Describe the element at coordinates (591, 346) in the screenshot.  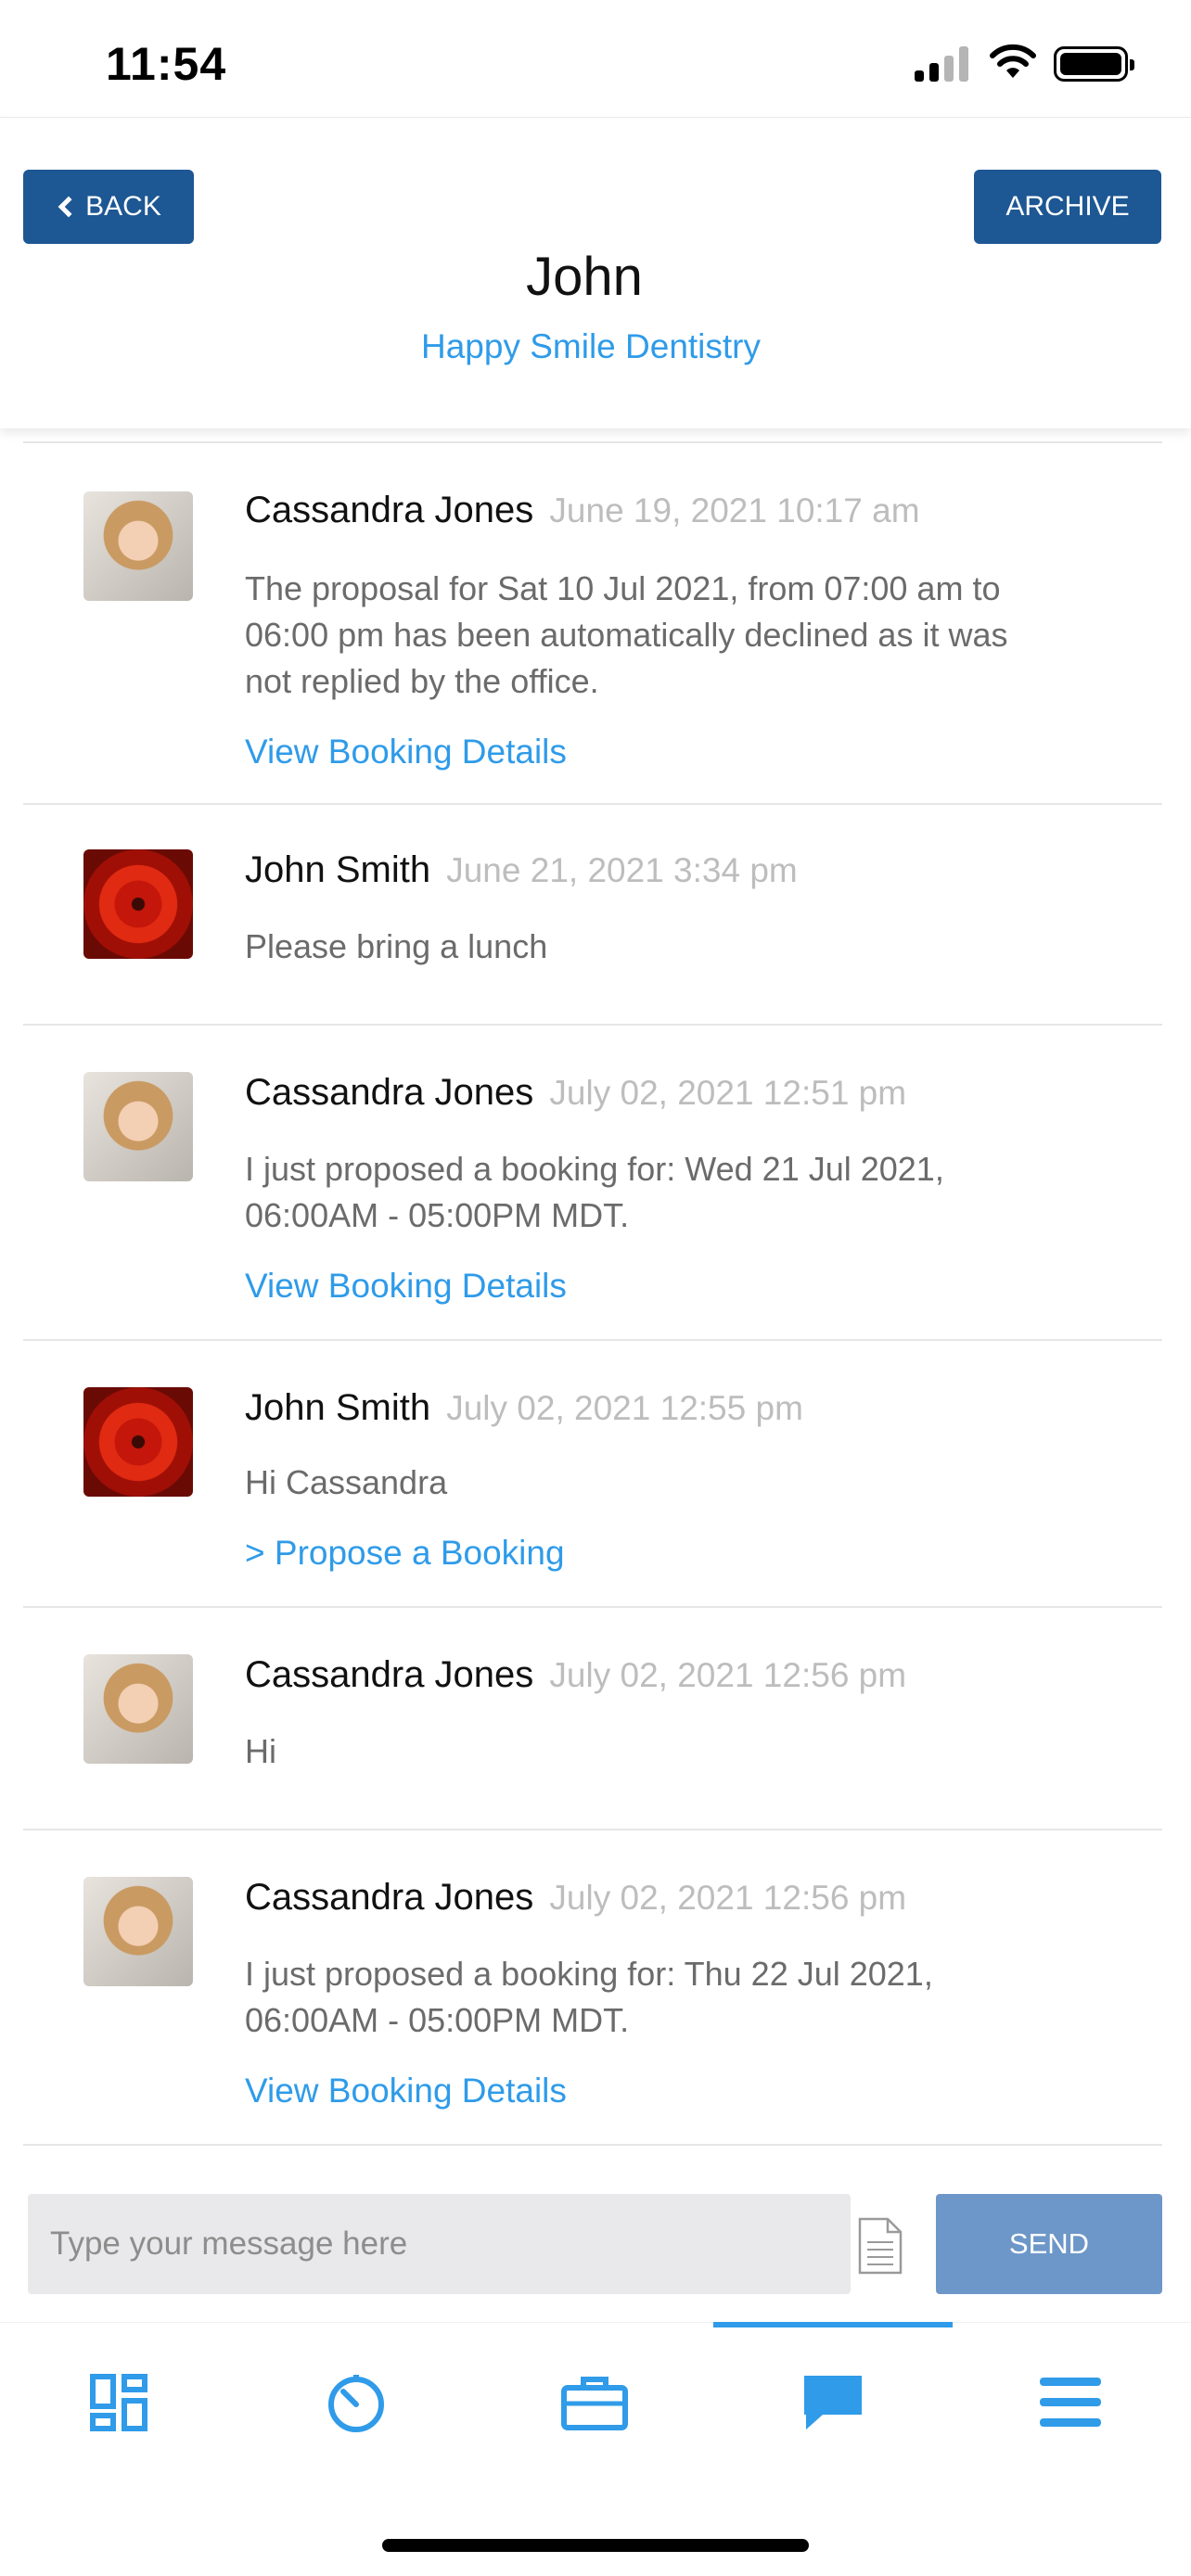
I see `practice-name-link: Happy Smile Dentistry` at that location.